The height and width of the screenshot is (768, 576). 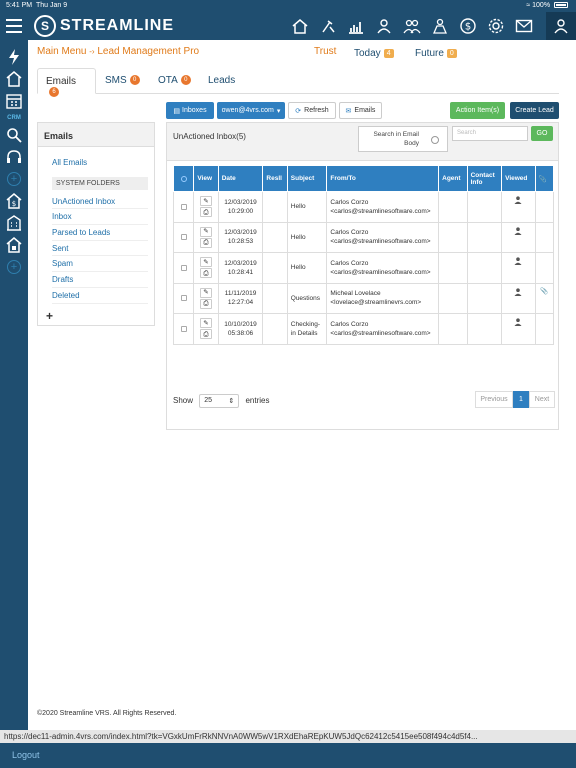 What do you see at coordinates (477, 110) in the screenshot?
I see `action-items-button: Action Item(s)` at bounding box center [477, 110].